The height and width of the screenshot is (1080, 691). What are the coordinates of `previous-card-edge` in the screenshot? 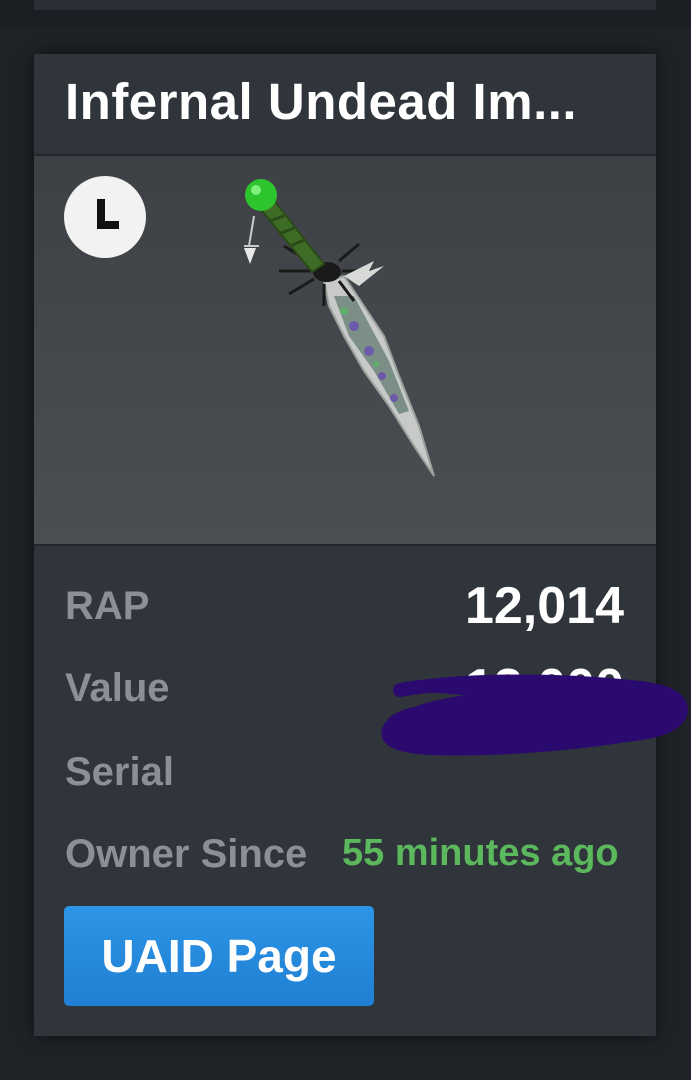 It's located at (345, 5).